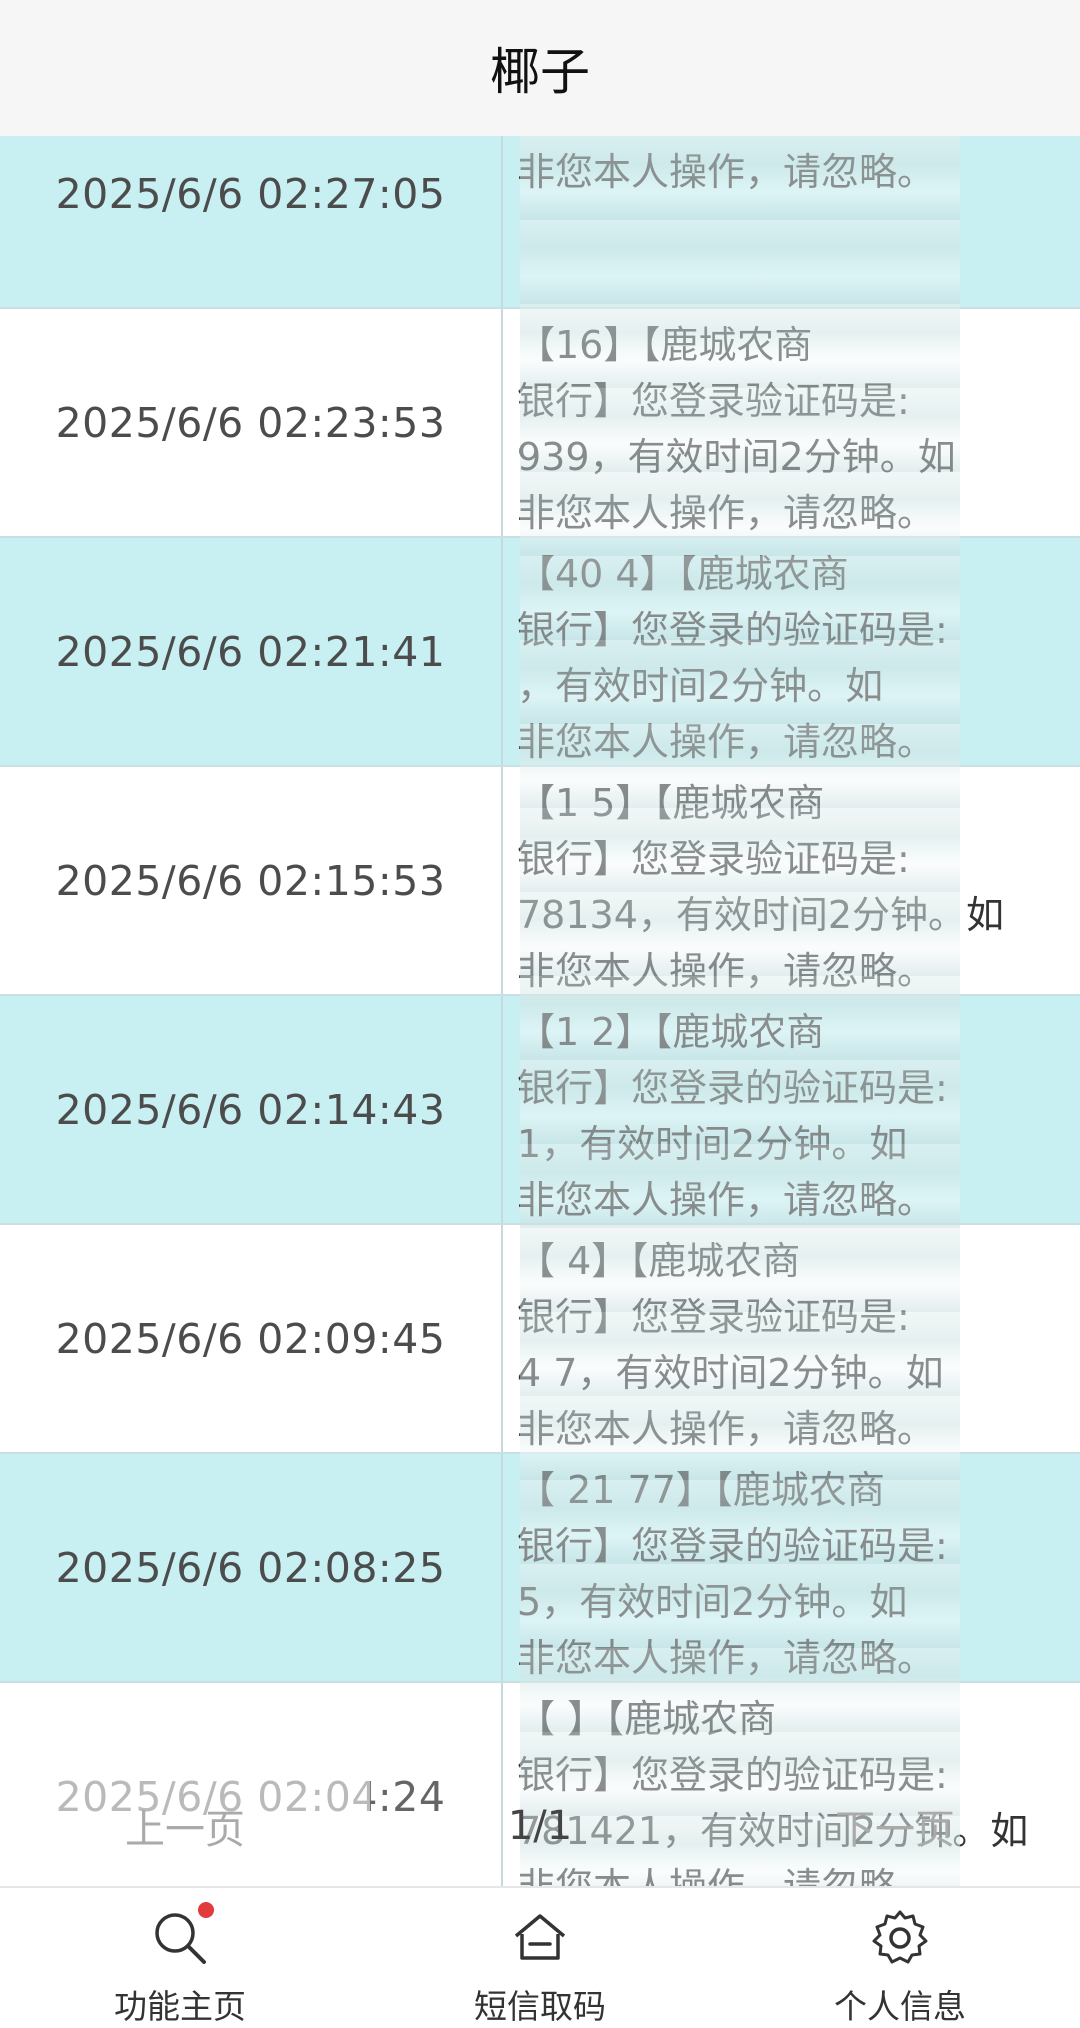  I want to click on gear-icon, so click(900, 1938).